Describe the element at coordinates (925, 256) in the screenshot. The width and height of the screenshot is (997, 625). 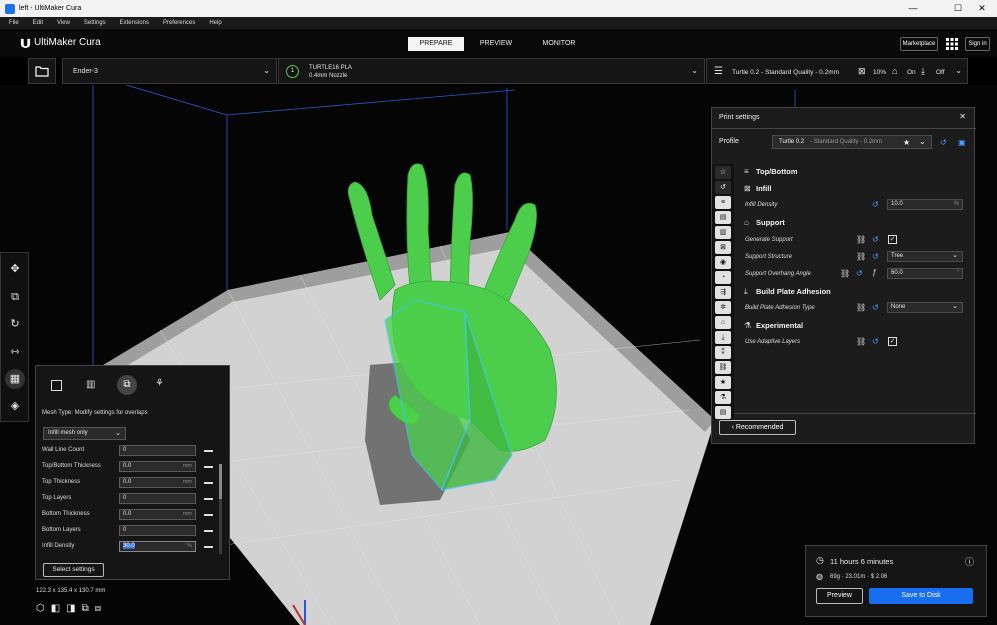
I see `support-structure-dropdown: Tree ⌄` at that location.